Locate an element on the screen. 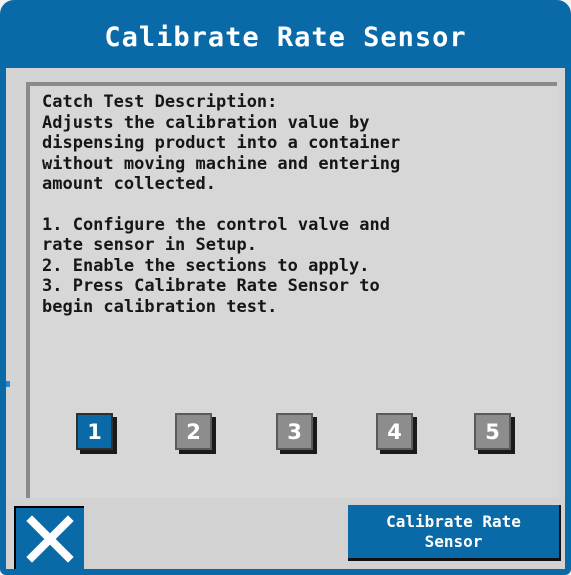 The height and width of the screenshot is (575, 571). calibrate-rate-sensor-button: Calibrate Rate Sensor is located at coordinates (454, 533).